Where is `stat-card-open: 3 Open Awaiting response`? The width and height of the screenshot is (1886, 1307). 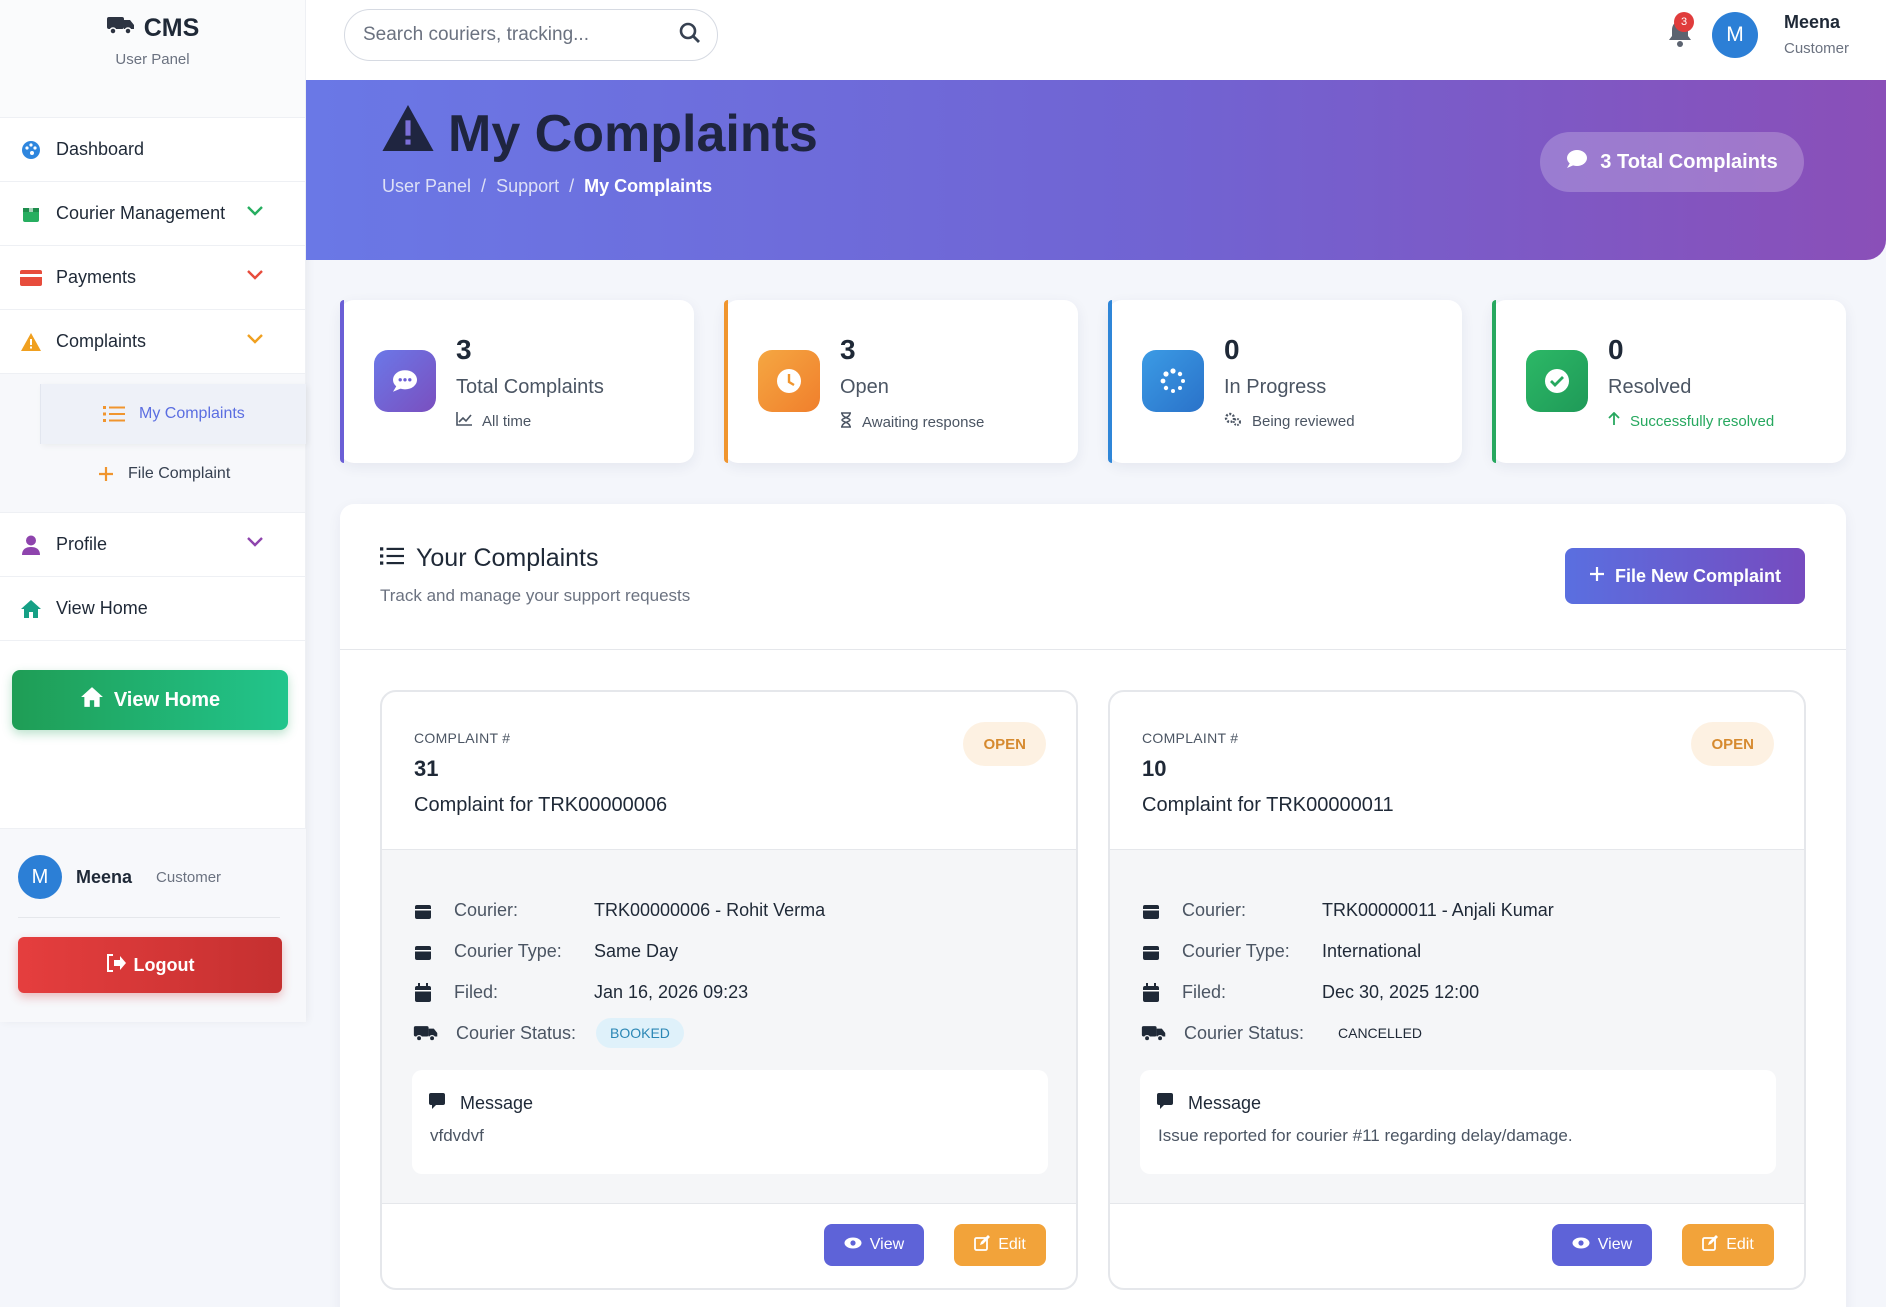 stat-card-open: 3 Open Awaiting response is located at coordinates (901, 381).